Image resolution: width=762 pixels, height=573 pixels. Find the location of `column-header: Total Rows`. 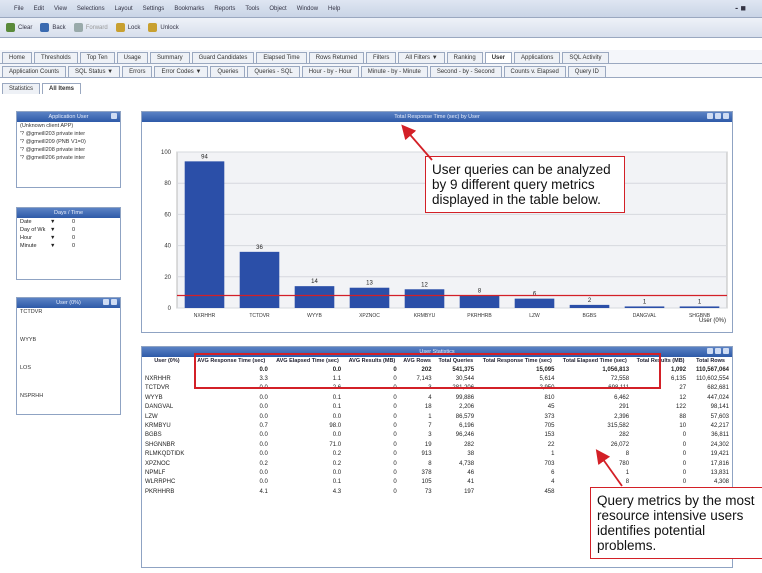

column-header: Total Rows is located at coordinates (710, 361).